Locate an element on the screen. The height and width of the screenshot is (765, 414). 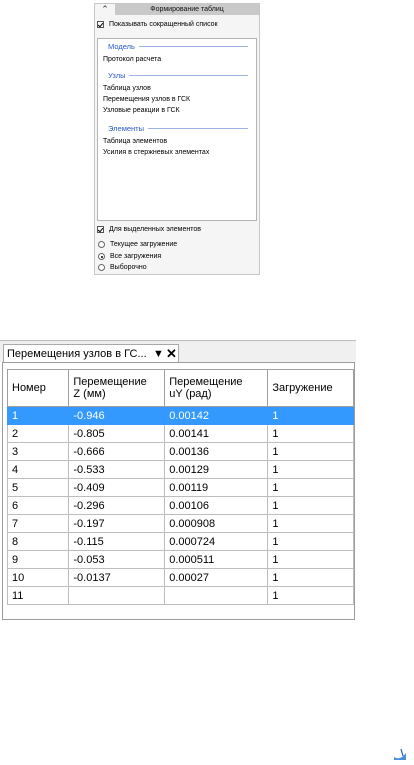
table-row: 5 -0.409 0.00119 1 is located at coordinates (180, 487).